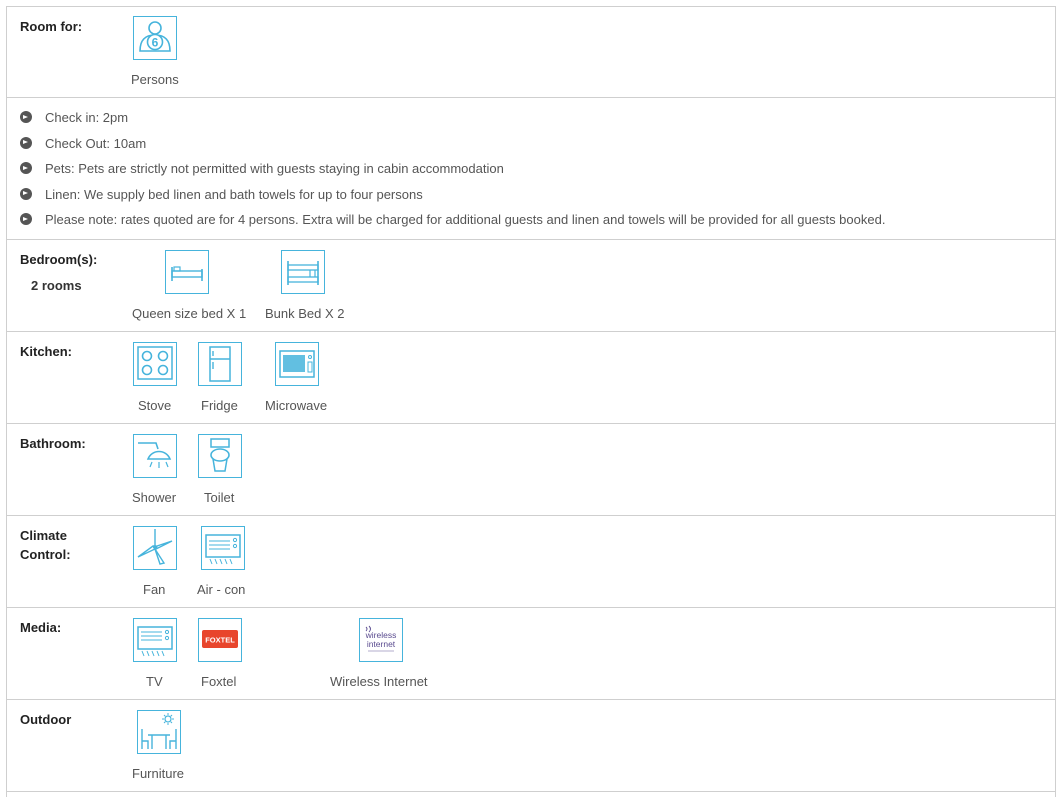 The height and width of the screenshot is (797, 1060). I want to click on wifi-logo-line2: internet, so click(381, 644).